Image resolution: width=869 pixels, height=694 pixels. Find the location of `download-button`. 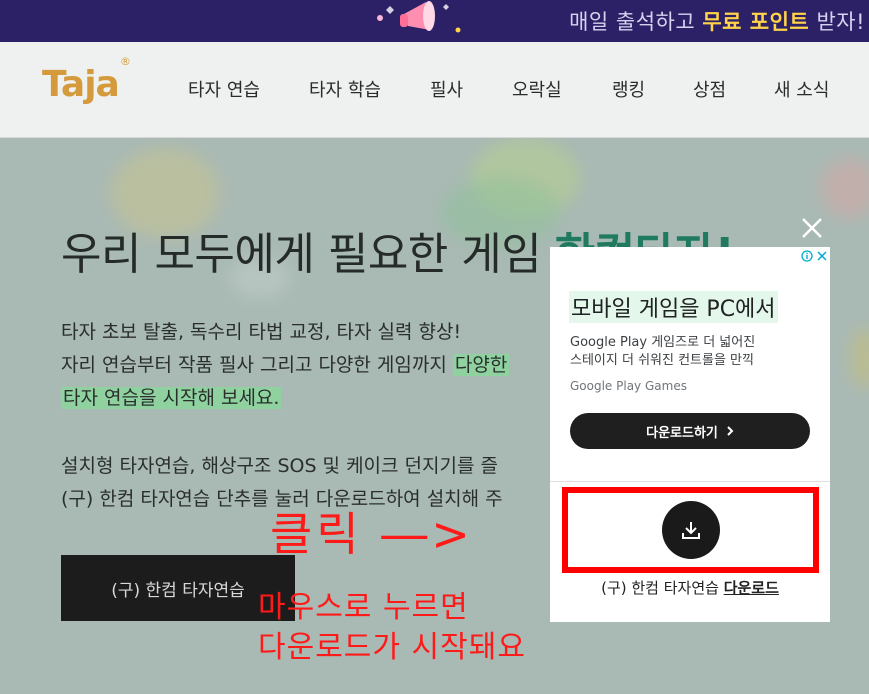

download-button is located at coordinates (690, 530).